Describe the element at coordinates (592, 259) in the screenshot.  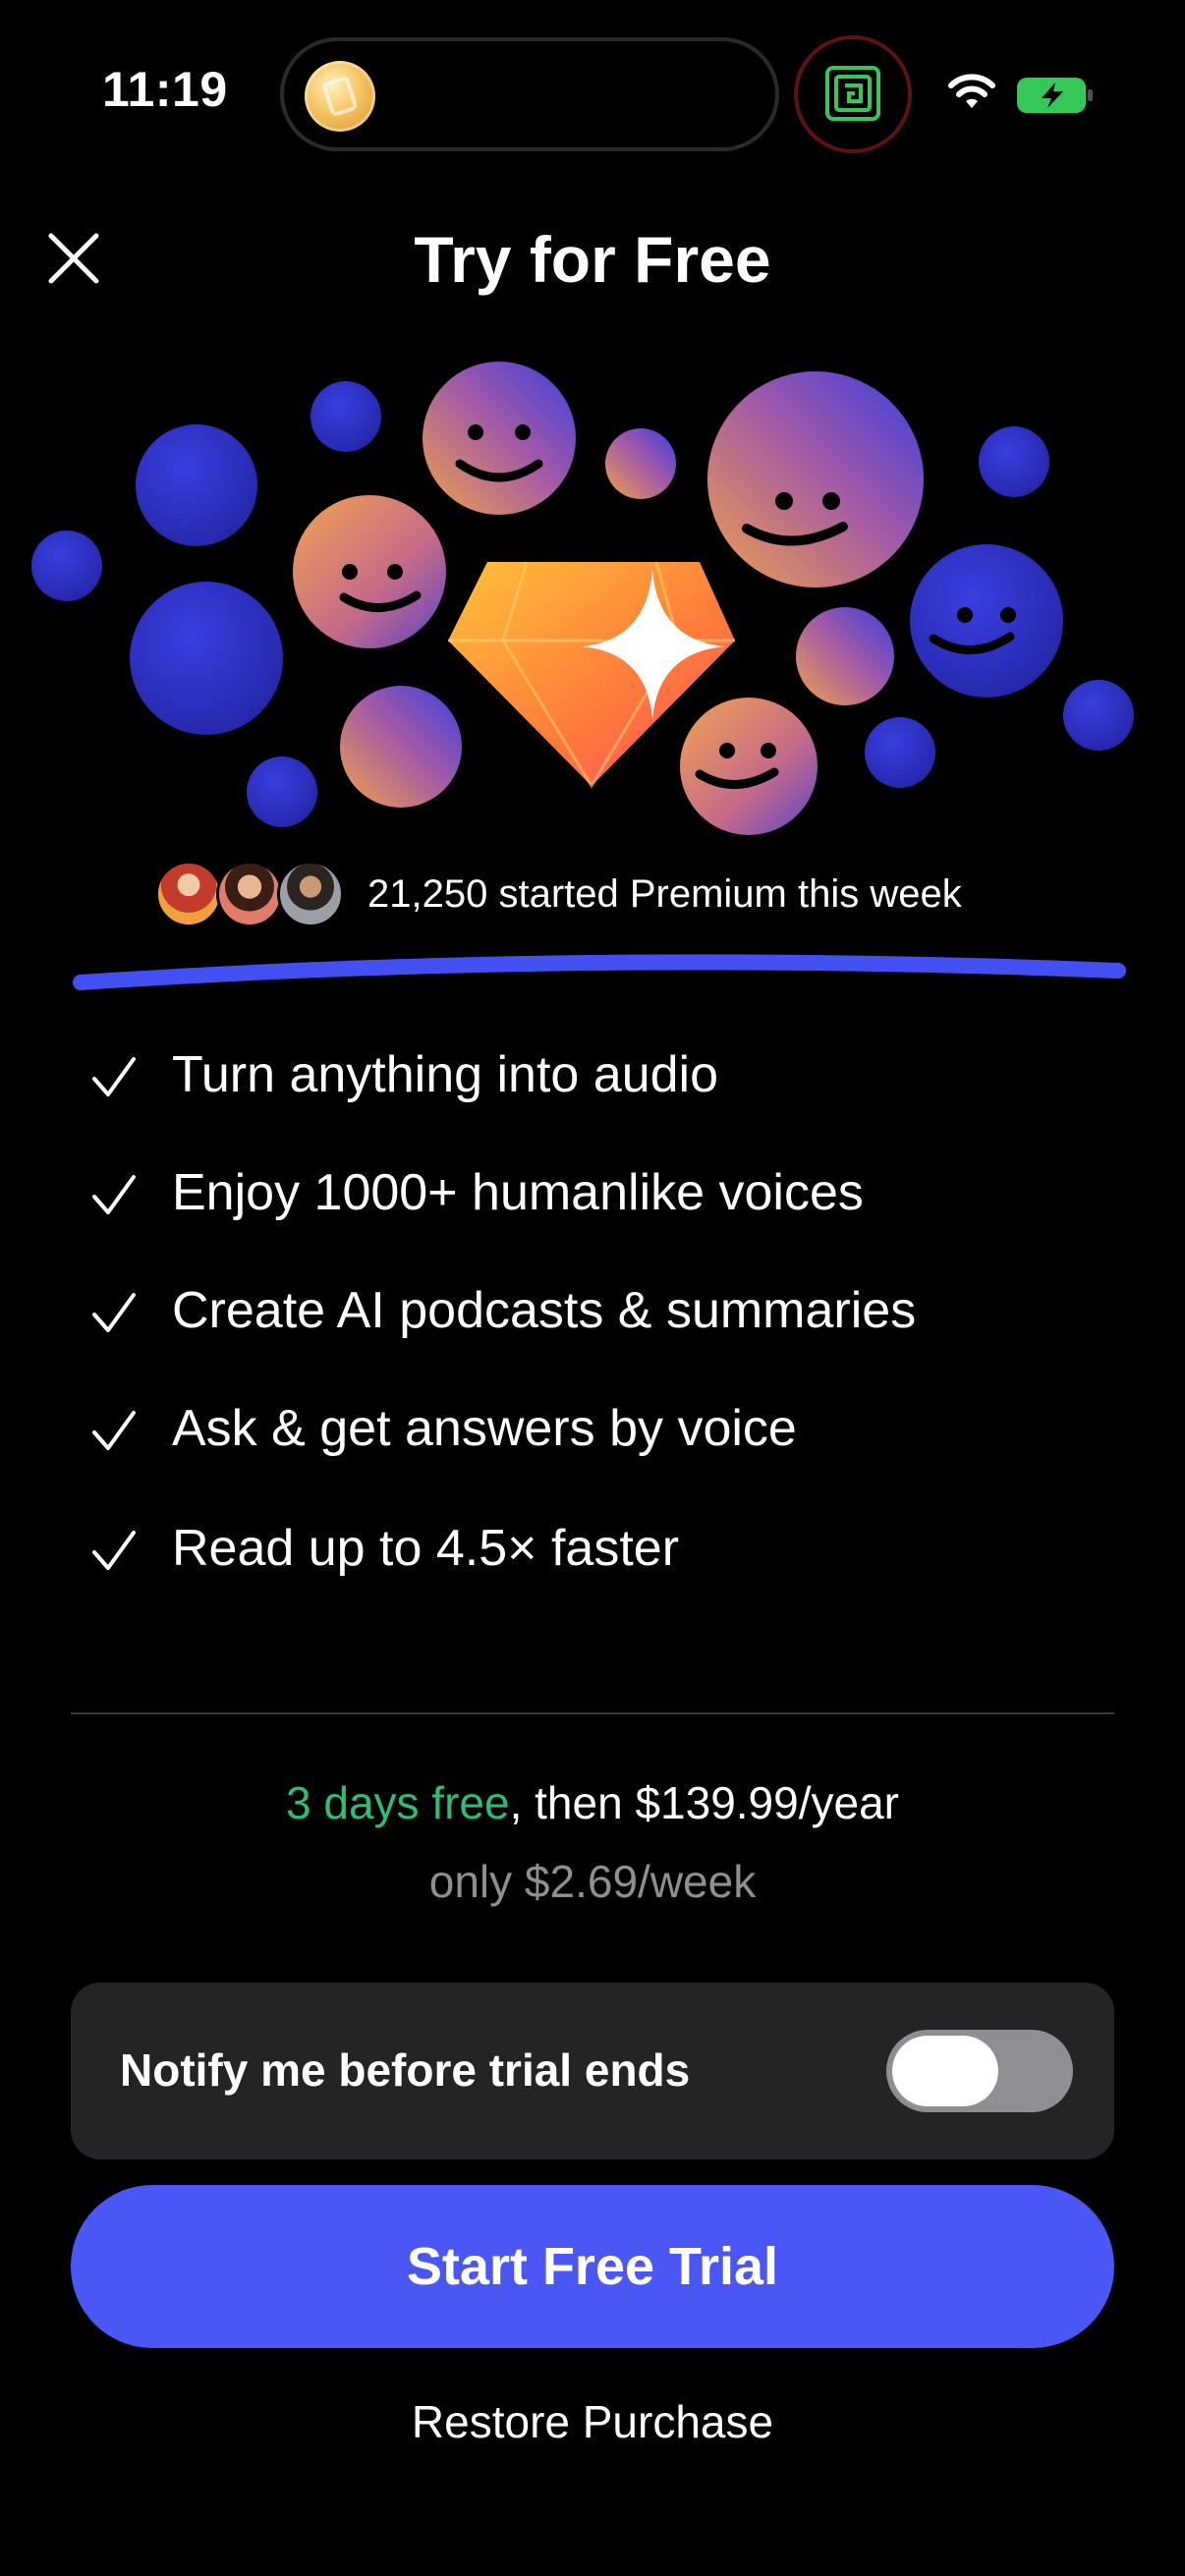
I see `page-title: Try for Free` at that location.